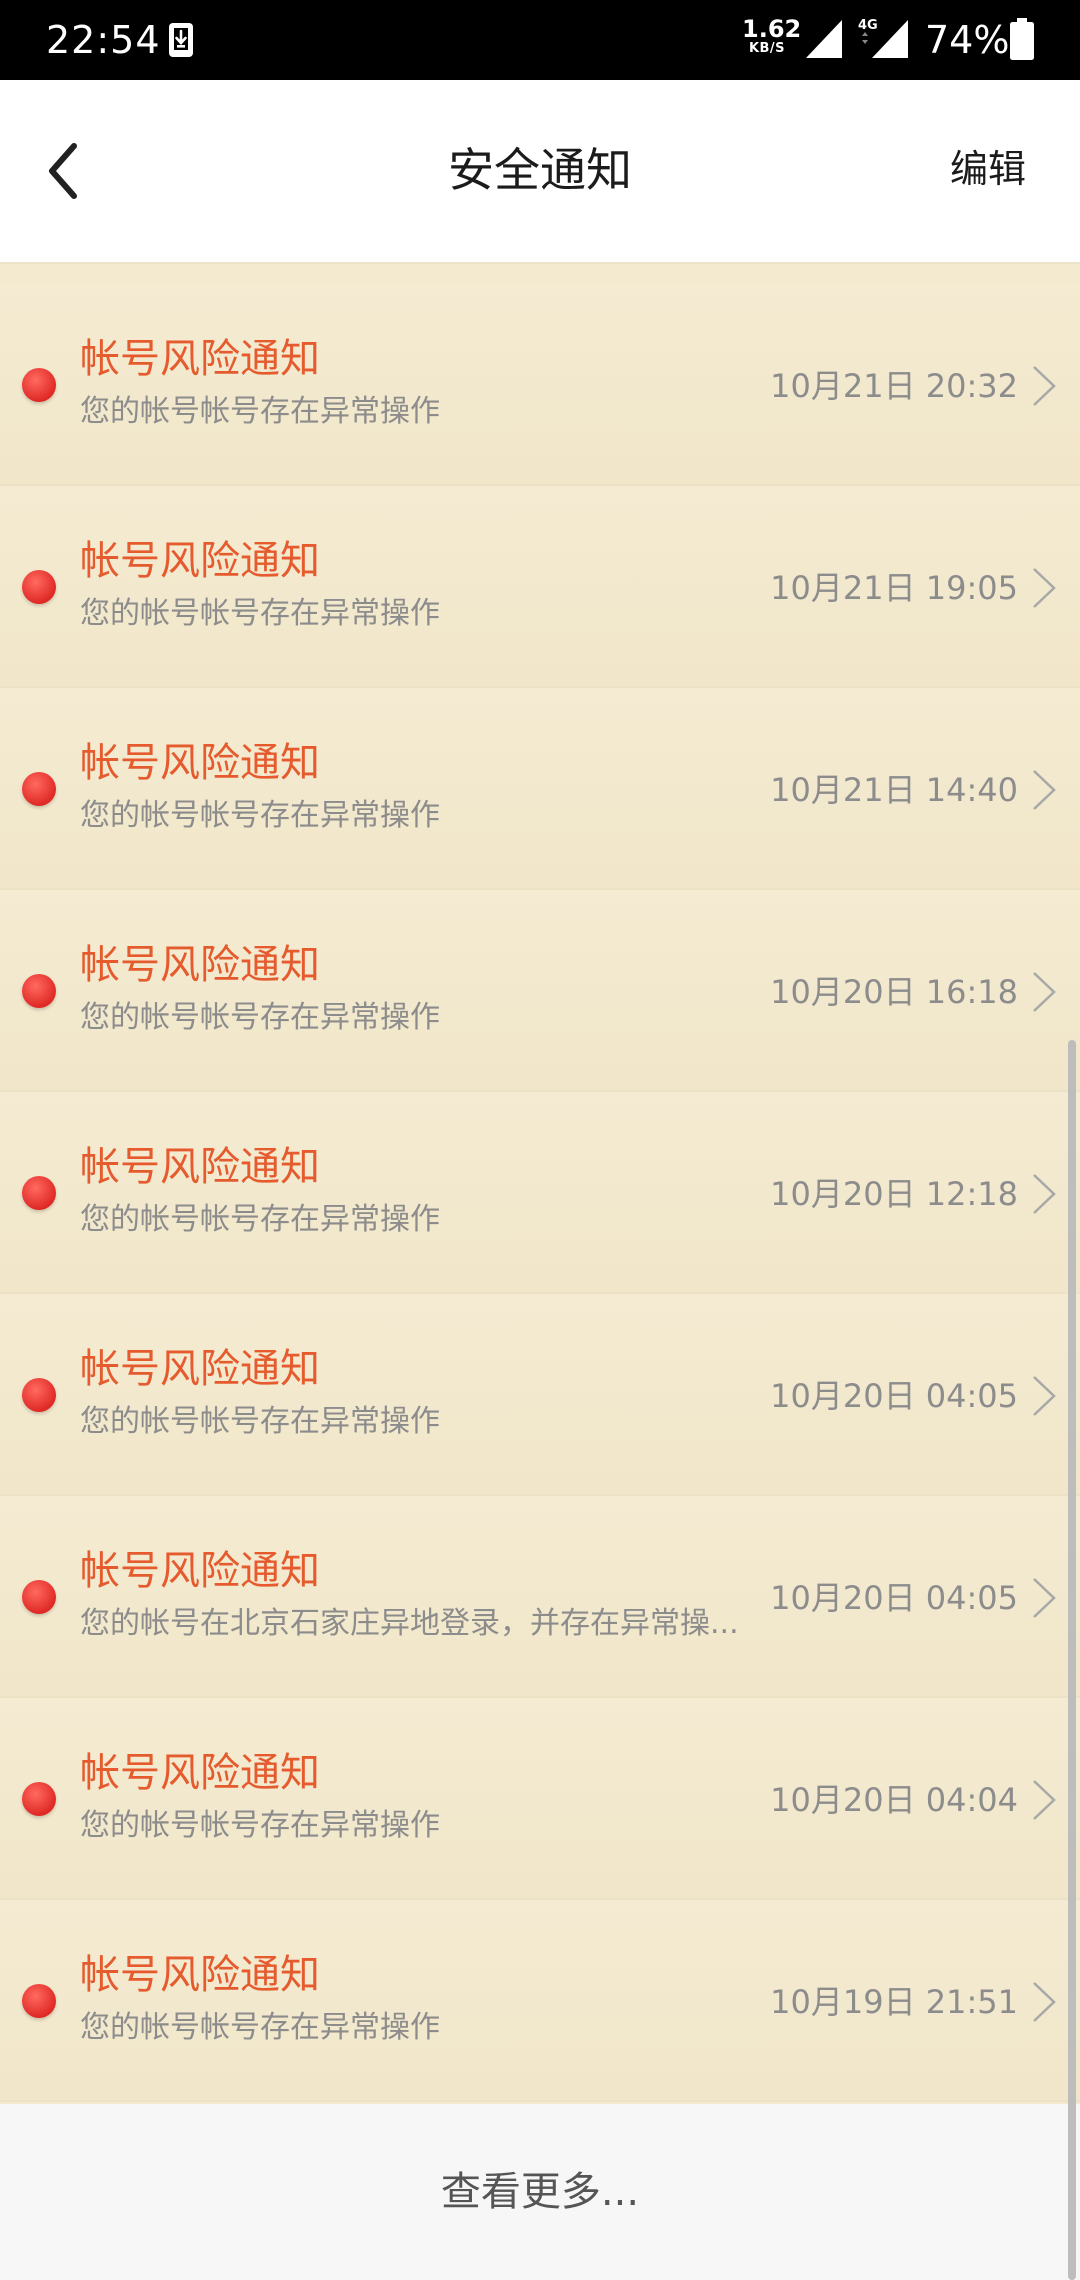 Image resolution: width=1080 pixels, height=2280 pixels. I want to click on notification-item: 帐号风险通知 您的帐号帐号存在异常操作 10月21日 19:05, so click(540, 587).